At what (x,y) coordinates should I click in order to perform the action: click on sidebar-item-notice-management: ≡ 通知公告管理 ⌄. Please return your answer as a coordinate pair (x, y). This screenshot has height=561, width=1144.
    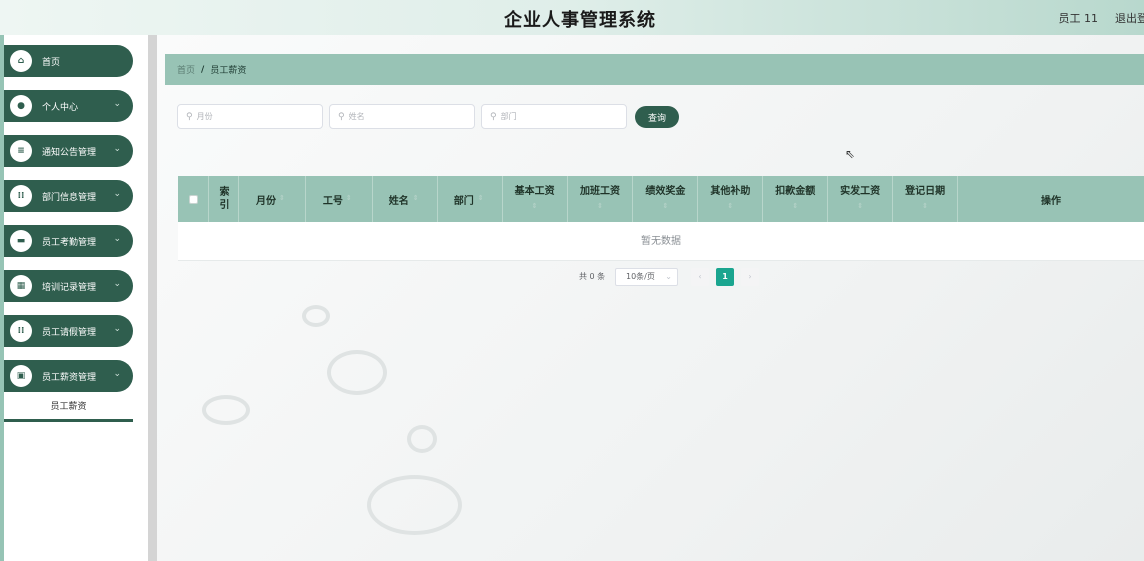
    Looking at the image, I should click on (68, 151).